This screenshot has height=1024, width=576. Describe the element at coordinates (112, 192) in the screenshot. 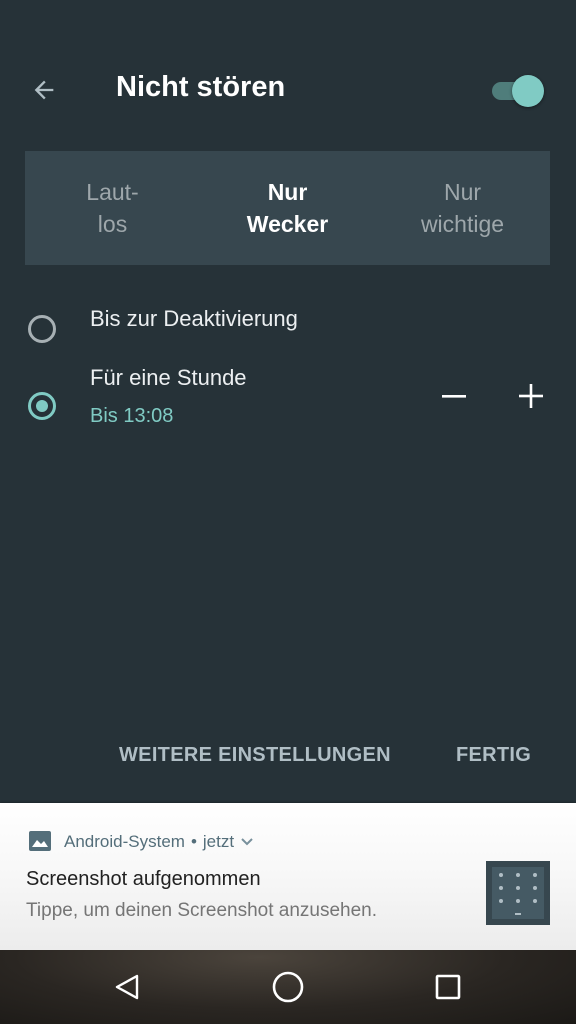

I see `mode-label-line1: Laut-` at that location.